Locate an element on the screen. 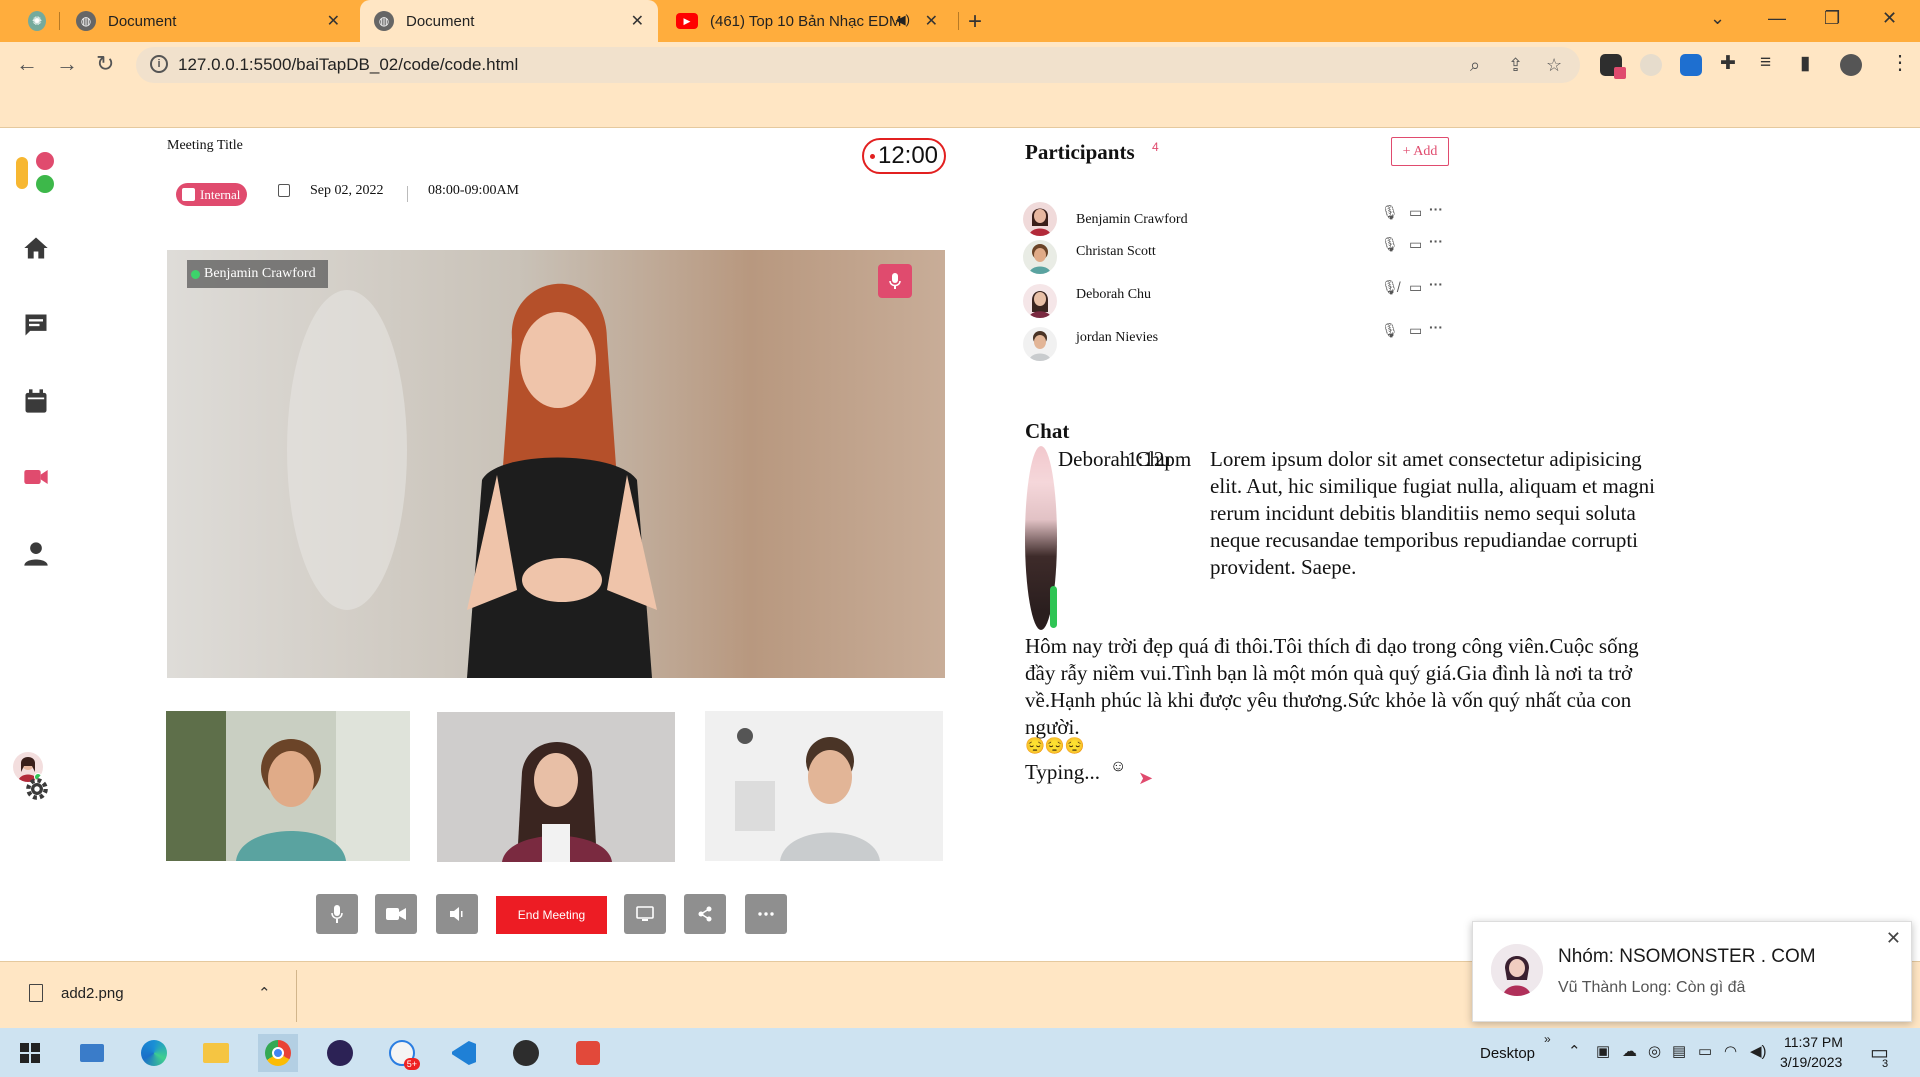  app-logo is located at coordinates (35, 172).